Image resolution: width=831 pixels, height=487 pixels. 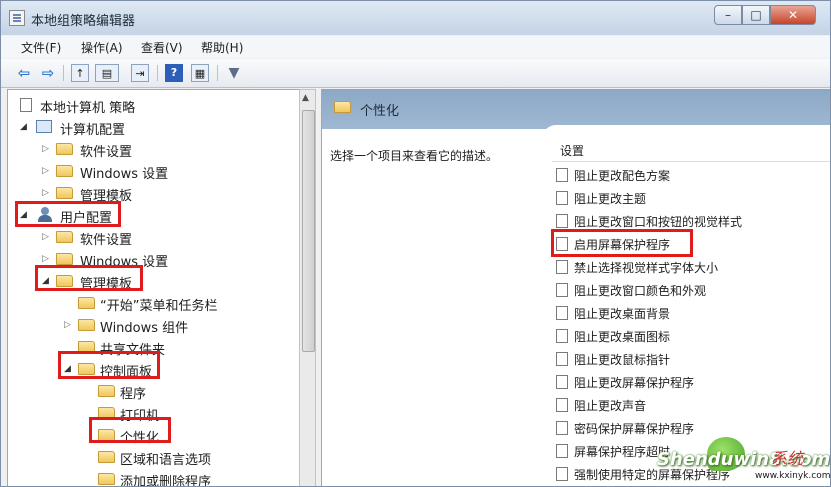 I want to click on setting-label: 阻止更改桌面图标, so click(x=622, y=337).